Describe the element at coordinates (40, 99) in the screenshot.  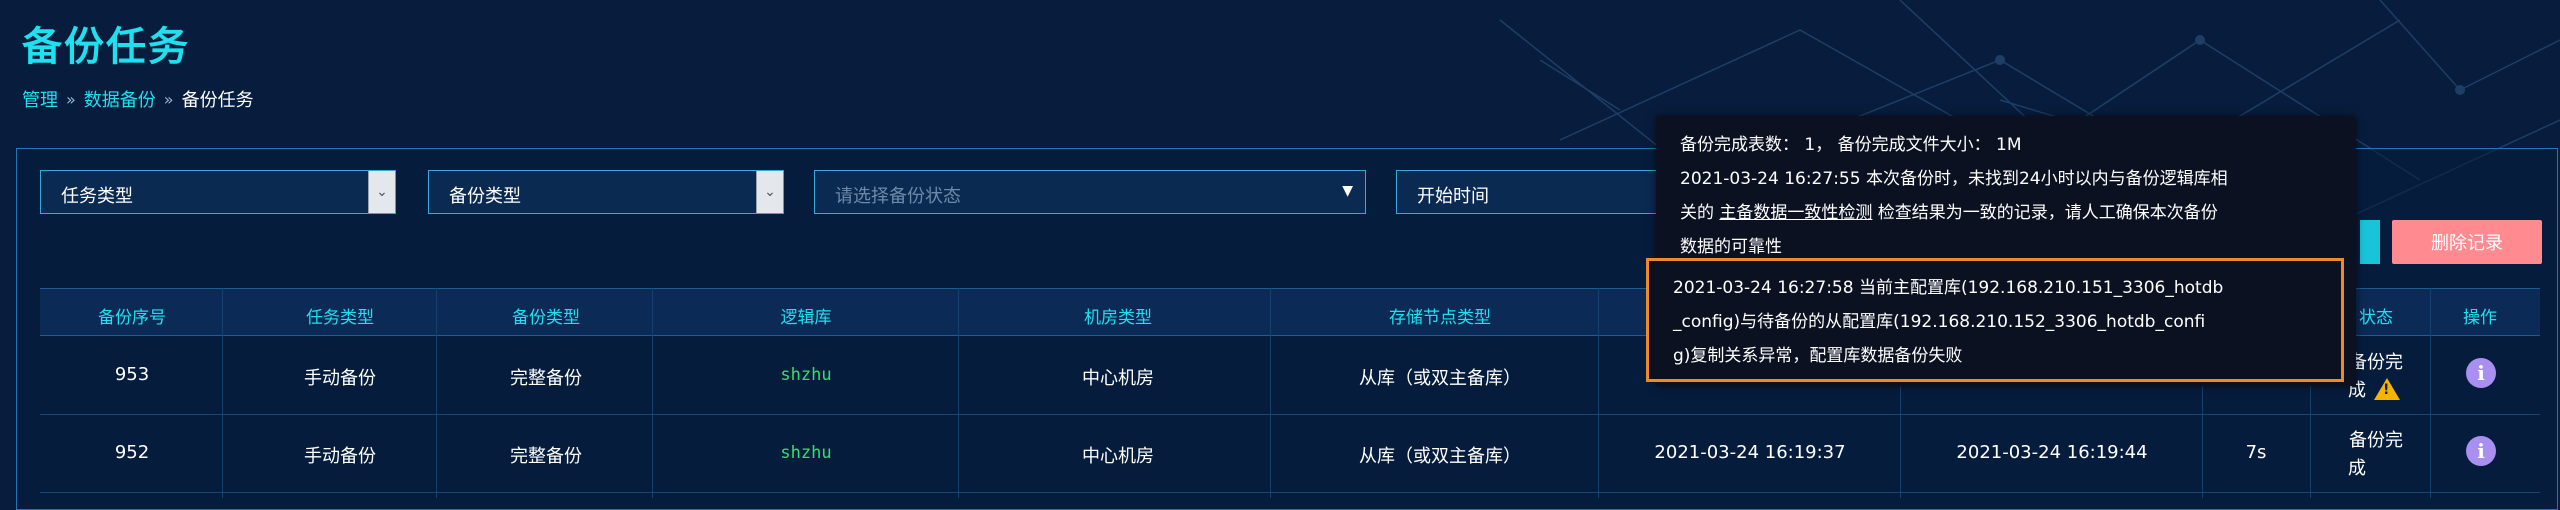
I see `breadcrumb-item-admin: 管理` at that location.